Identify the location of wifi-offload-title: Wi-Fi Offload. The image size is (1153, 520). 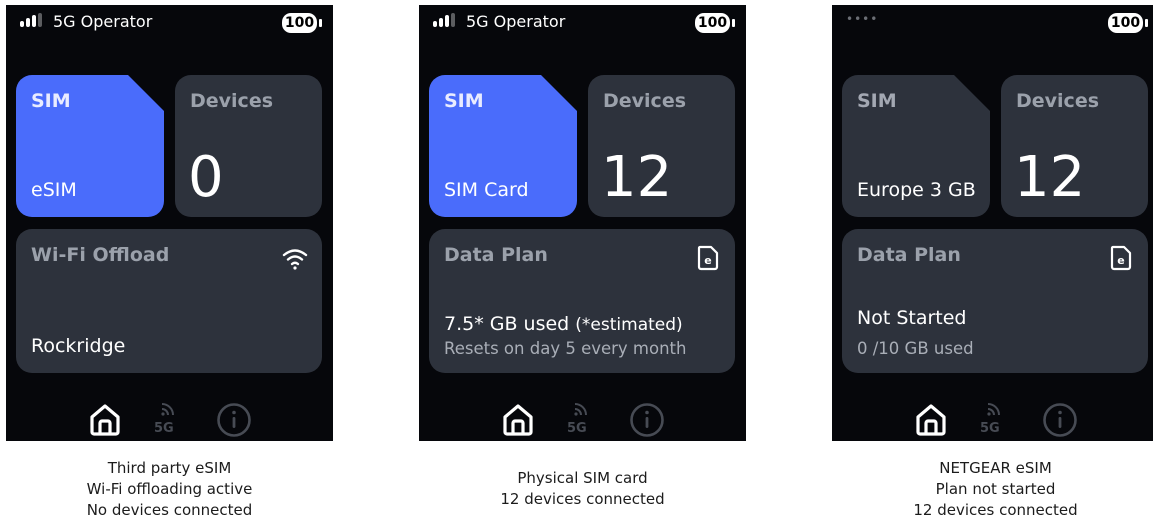
(100, 255).